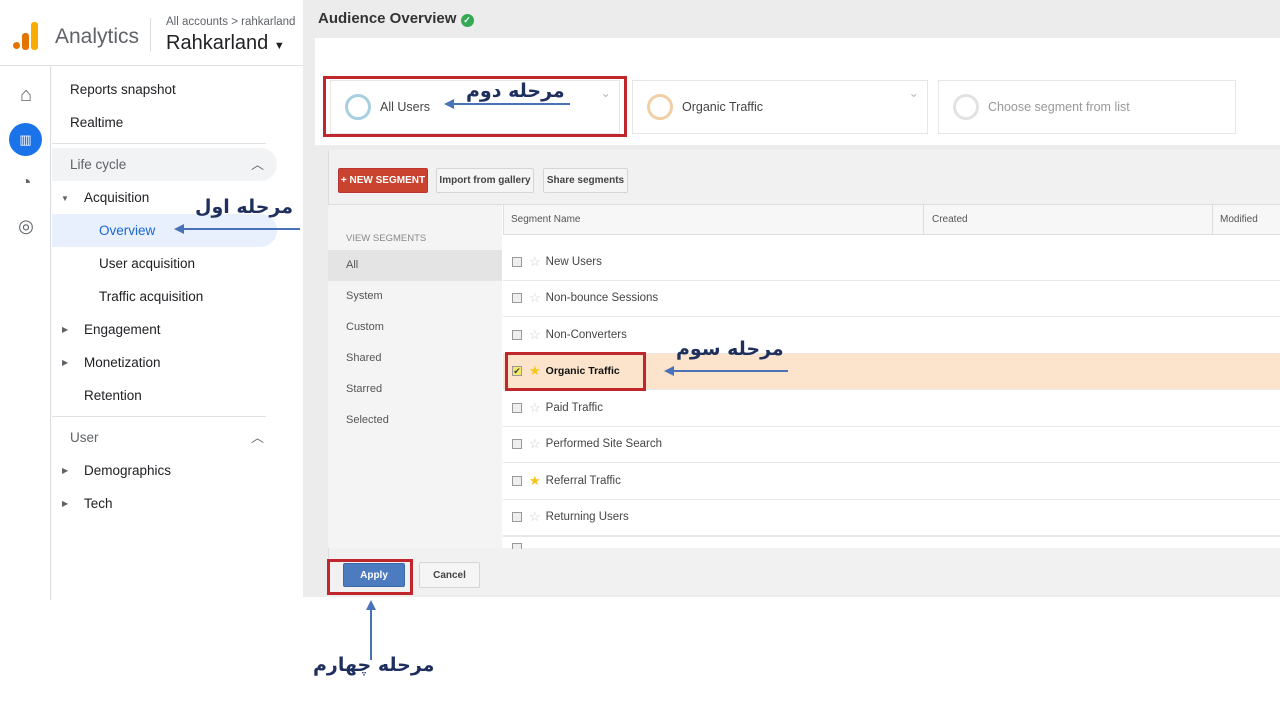 This screenshot has width=1280, height=720. I want to click on col-modified: Modified, so click(1239, 219).